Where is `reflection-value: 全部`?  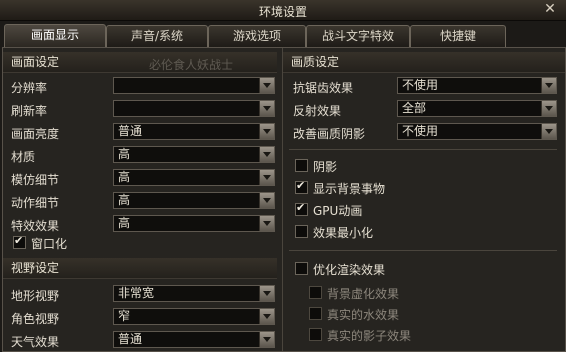
reflection-value: 全部 is located at coordinates (414, 108).